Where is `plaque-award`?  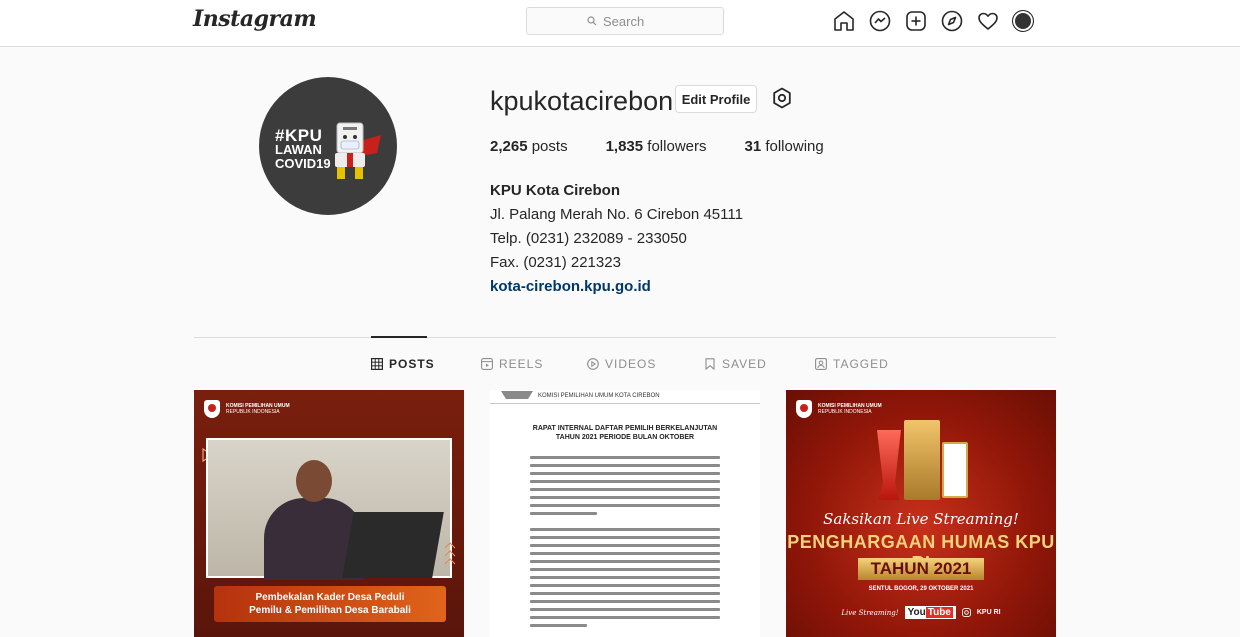 plaque-award is located at coordinates (922, 460).